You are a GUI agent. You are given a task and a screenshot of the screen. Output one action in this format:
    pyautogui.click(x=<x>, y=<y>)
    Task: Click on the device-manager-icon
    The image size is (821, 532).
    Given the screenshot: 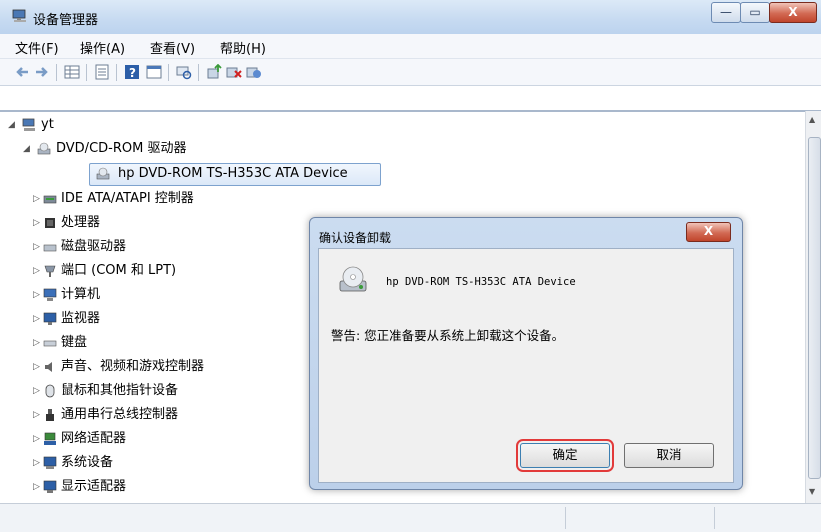 What is the action you would take?
    pyautogui.click(x=19, y=15)
    